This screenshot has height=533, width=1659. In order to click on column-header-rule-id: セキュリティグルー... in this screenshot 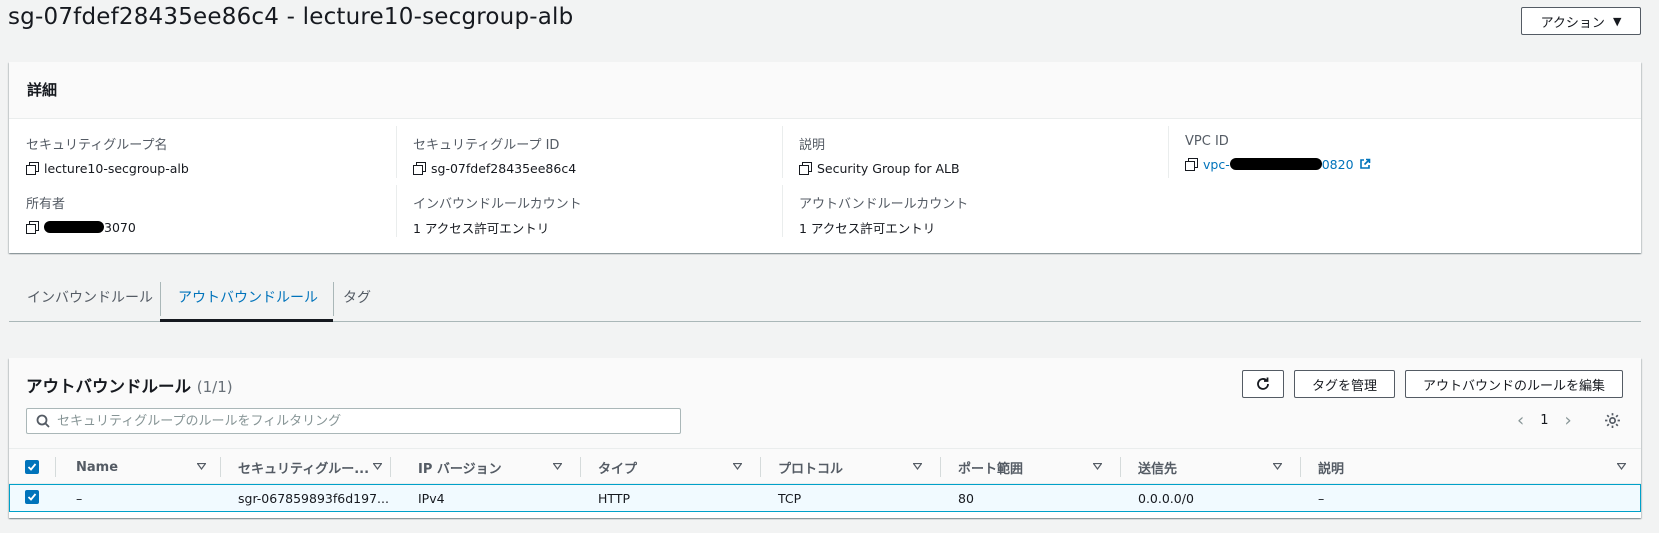, I will do `click(303, 467)`.